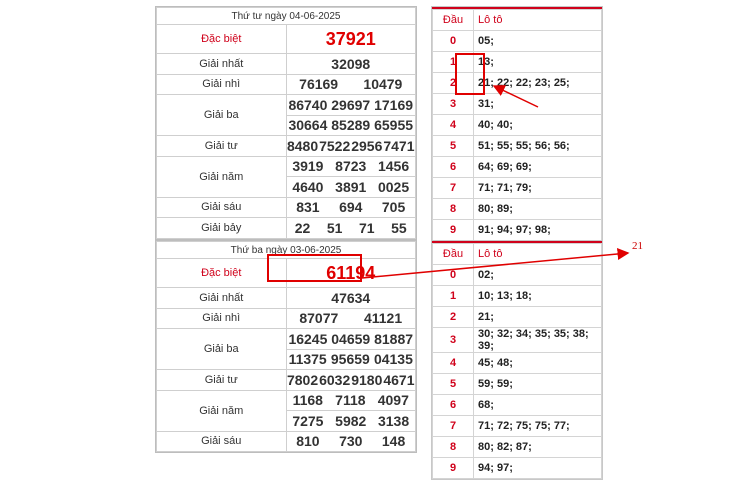  What do you see at coordinates (537, 125) in the screenshot?
I see `loto-values: 40; 40;` at bounding box center [537, 125].